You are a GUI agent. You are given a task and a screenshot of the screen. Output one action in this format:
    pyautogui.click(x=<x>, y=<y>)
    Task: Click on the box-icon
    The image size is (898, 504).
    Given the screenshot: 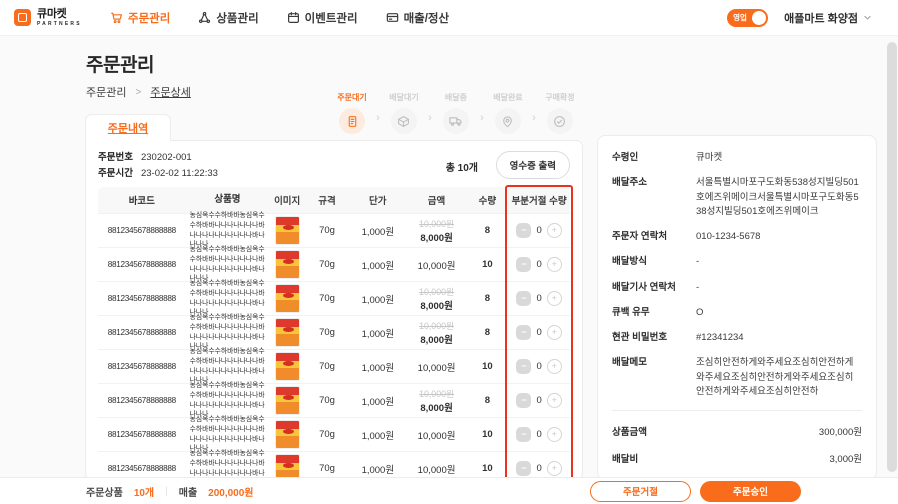 What is the action you would take?
    pyautogui.click(x=403, y=121)
    